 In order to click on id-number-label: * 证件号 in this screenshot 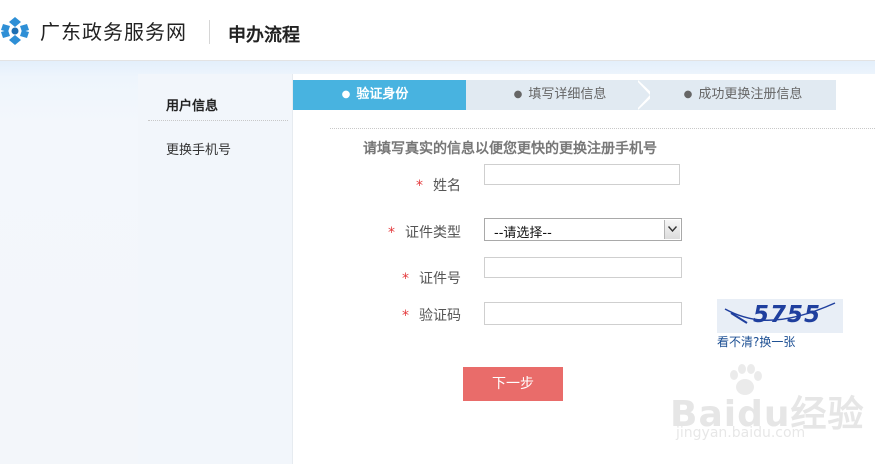, I will do `click(431, 278)`.